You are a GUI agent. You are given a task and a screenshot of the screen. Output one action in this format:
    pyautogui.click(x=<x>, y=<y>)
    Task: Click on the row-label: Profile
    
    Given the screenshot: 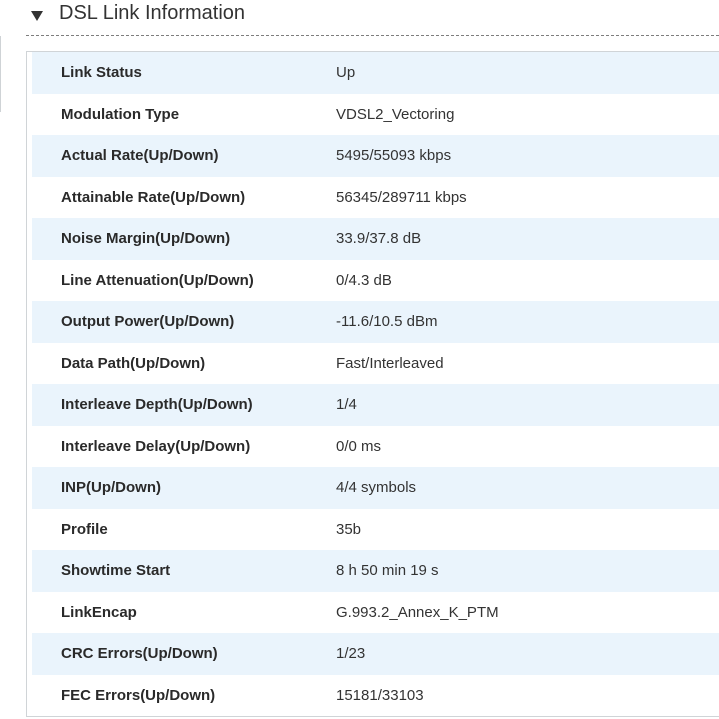 What is the action you would take?
    pyautogui.click(x=84, y=529)
    